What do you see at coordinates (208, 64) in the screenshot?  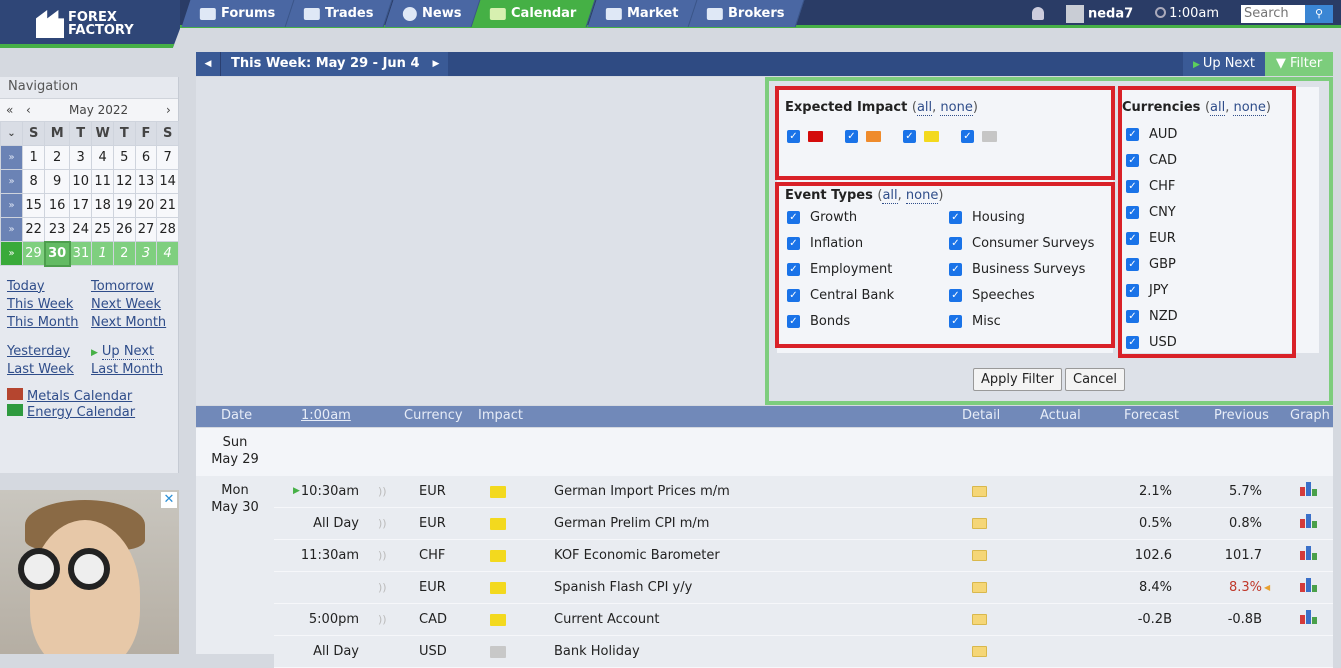 I see `prev-week-arrow-icon: ◀` at bounding box center [208, 64].